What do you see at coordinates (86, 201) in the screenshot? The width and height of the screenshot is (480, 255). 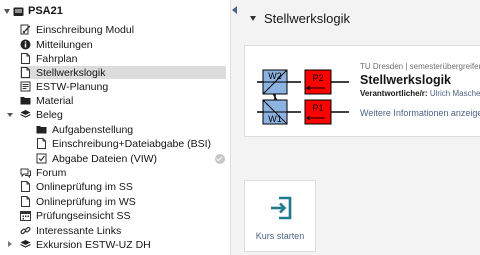 I see `nav-item-label: Onlineprüfung im WS` at bounding box center [86, 201].